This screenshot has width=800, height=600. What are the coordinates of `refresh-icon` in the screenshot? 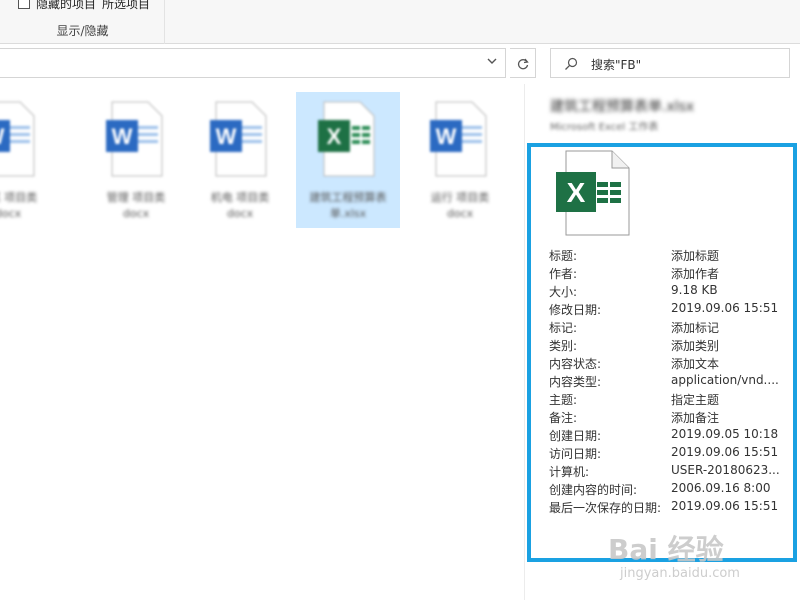 It's located at (523, 64).